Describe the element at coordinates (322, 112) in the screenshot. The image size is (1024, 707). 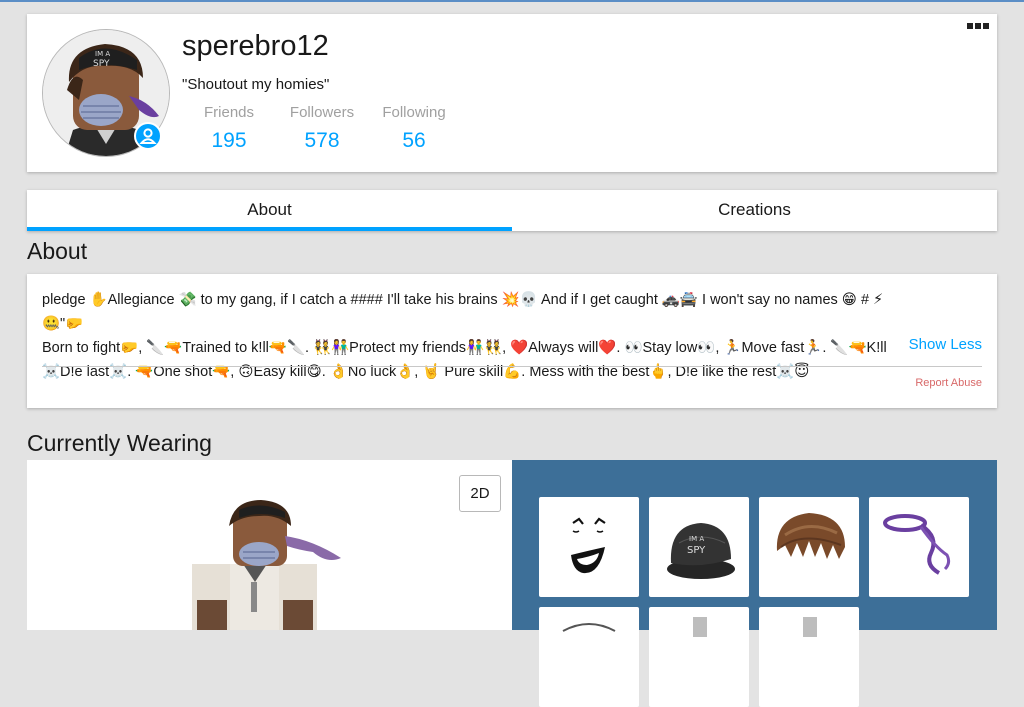
I see `followers-label: Followers` at that location.